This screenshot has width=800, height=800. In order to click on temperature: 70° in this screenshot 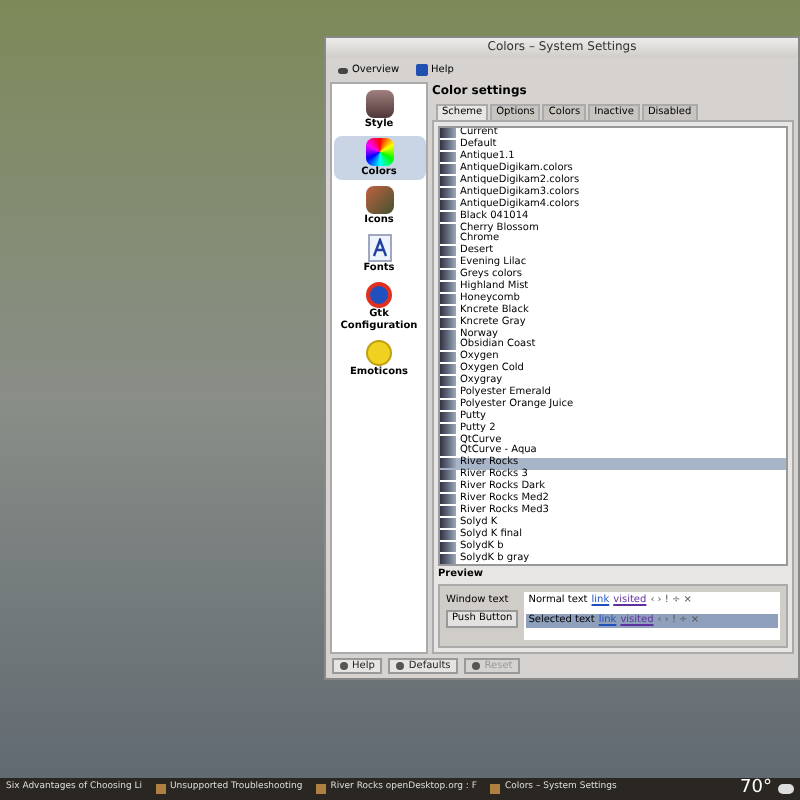, I will do `click(756, 789)`.